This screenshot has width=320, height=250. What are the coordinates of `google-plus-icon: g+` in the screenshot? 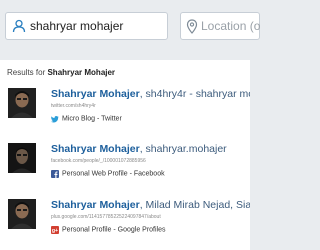 It's located at (55, 229).